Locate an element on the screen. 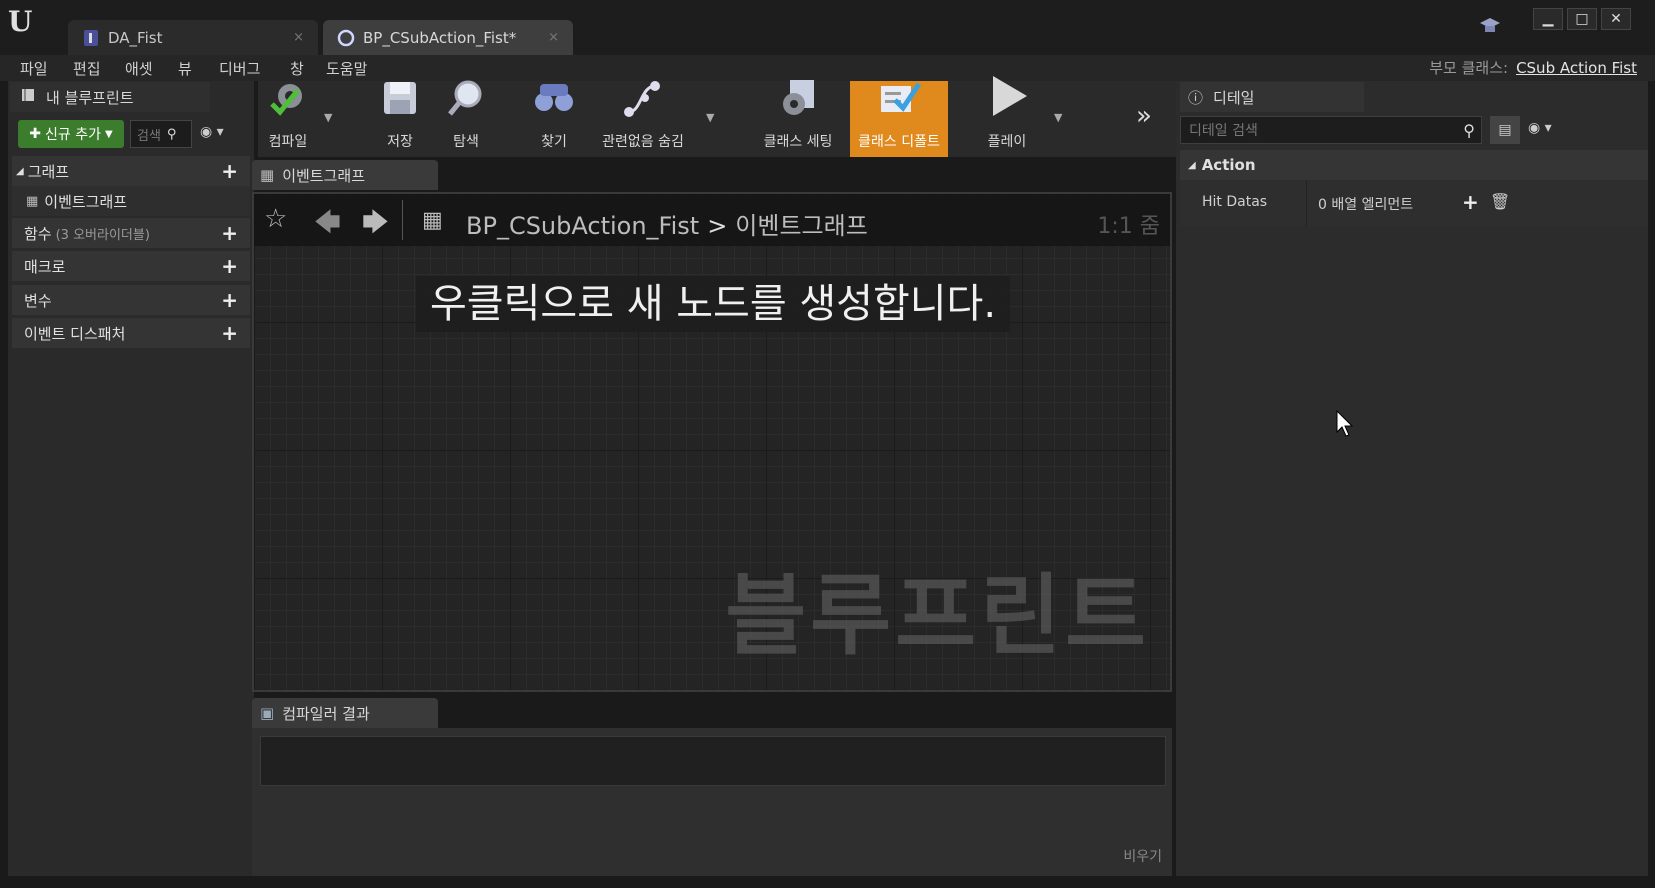  minimize-button: ▁ is located at coordinates (1548, 19).